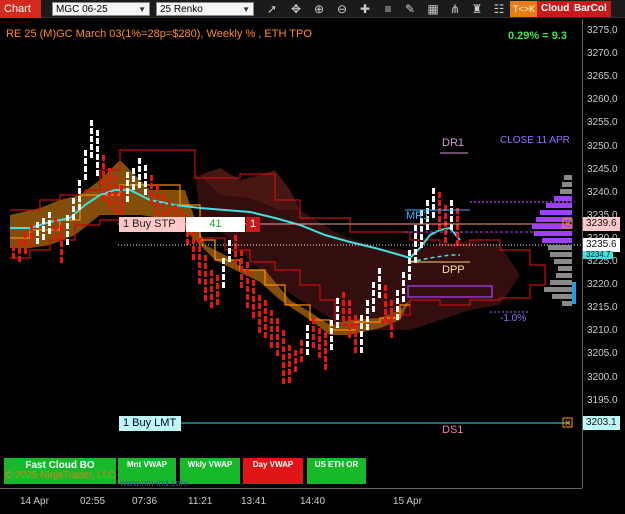 The width and height of the screenshot is (625, 514). What do you see at coordinates (296, 9) in the screenshot?
I see `crosshair-icon: ✥` at bounding box center [296, 9].